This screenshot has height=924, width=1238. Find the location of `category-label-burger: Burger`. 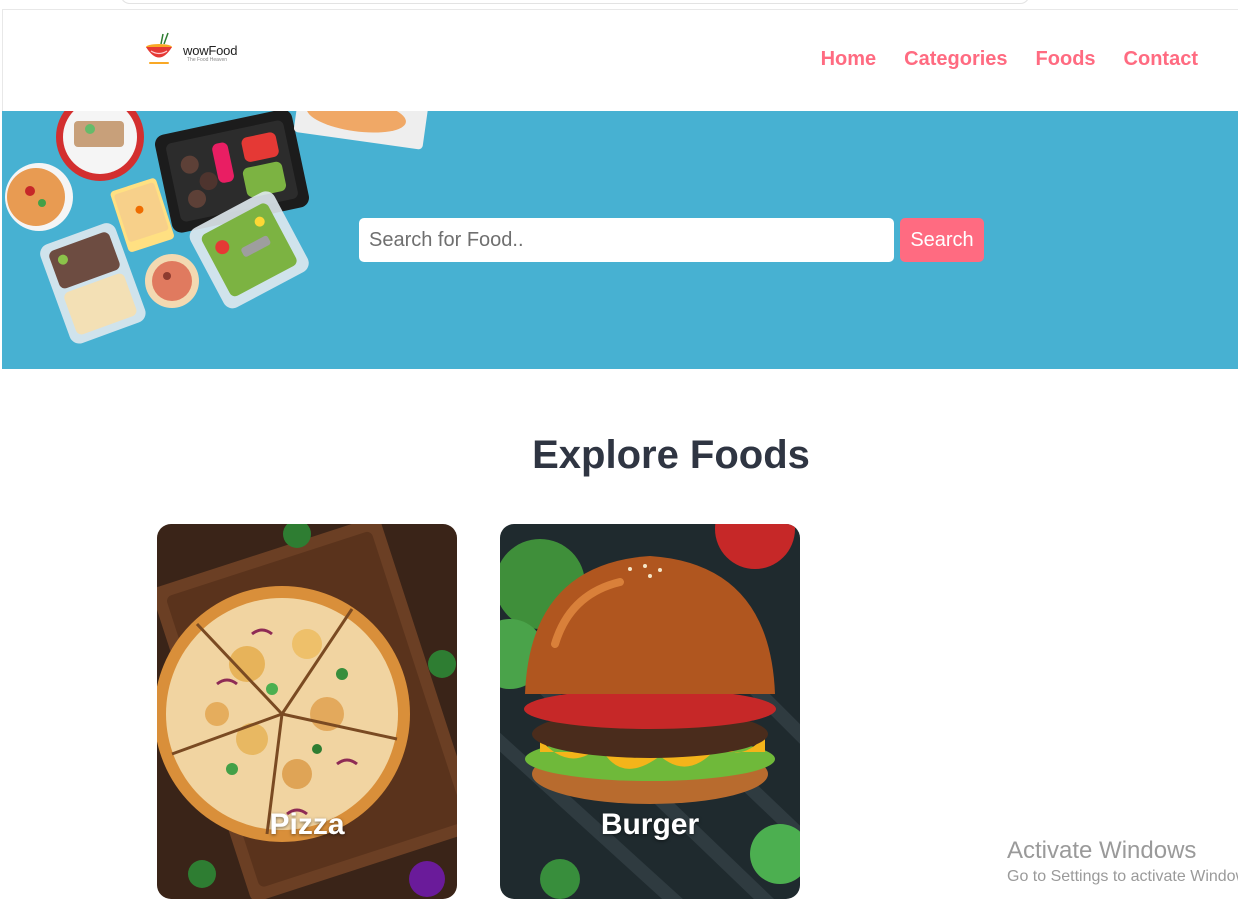

category-label-burger: Burger is located at coordinates (650, 824).